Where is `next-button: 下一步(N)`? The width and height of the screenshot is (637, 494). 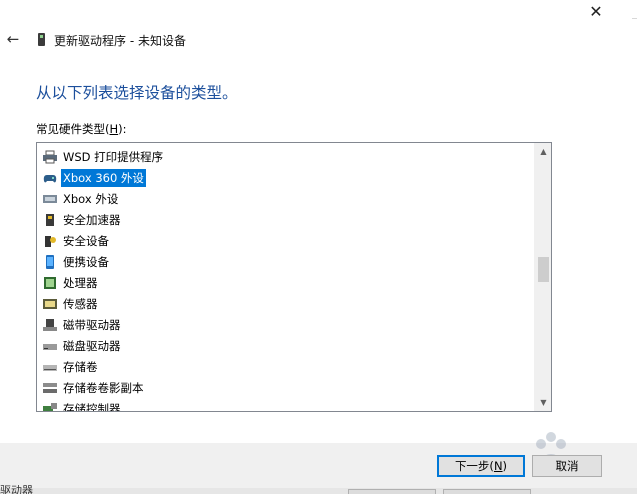 next-button: 下一步(N) is located at coordinates (481, 466).